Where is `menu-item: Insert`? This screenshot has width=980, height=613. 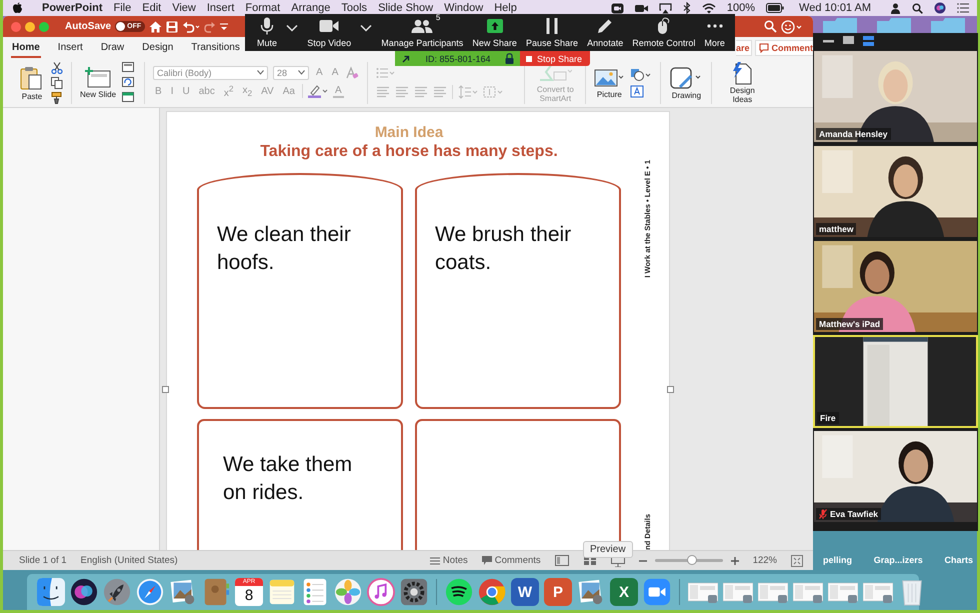
menu-item: Insert is located at coordinates (220, 8).